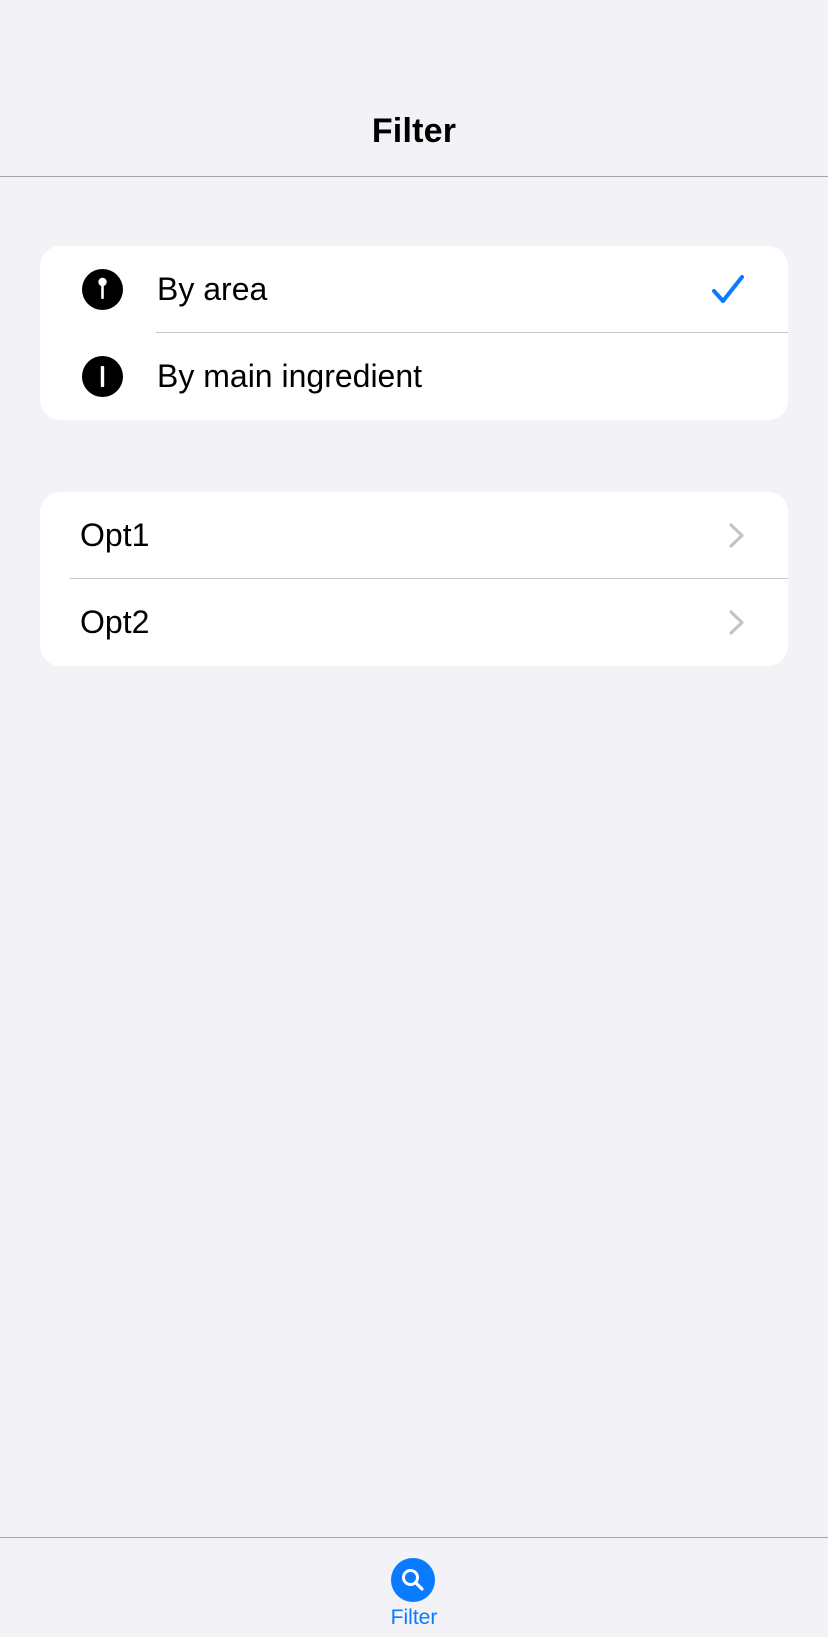 Image resolution: width=828 pixels, height=1637 pixels. I want to click on filter-type-group: By area By main ingredient, so click(414, 333).